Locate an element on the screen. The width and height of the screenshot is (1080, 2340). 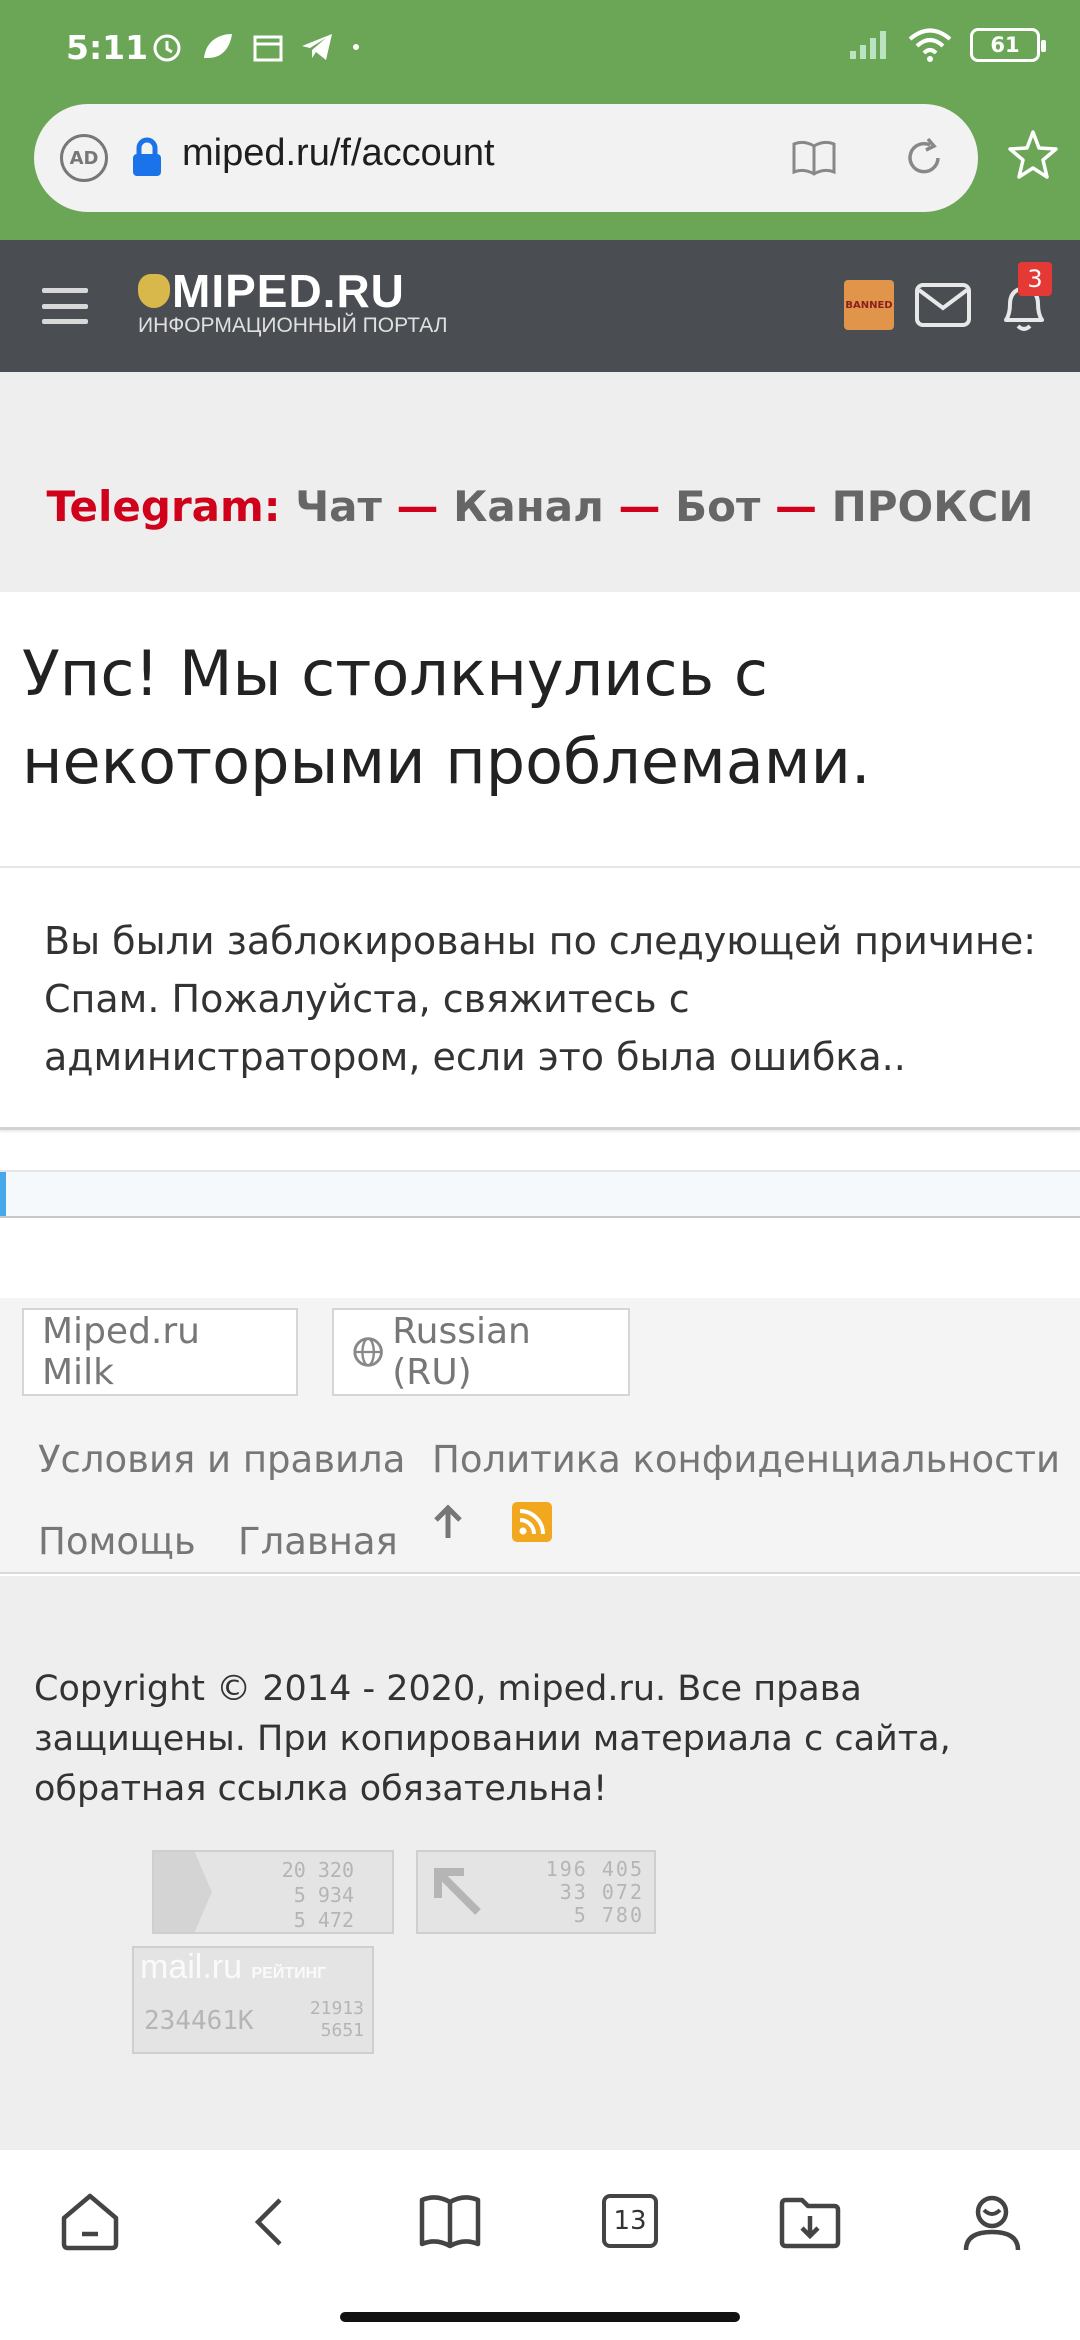
logo-subtitle: ИНФОРМАЦИОННЫЙ ПОРТАЛ is located at coordinates (293, 325).